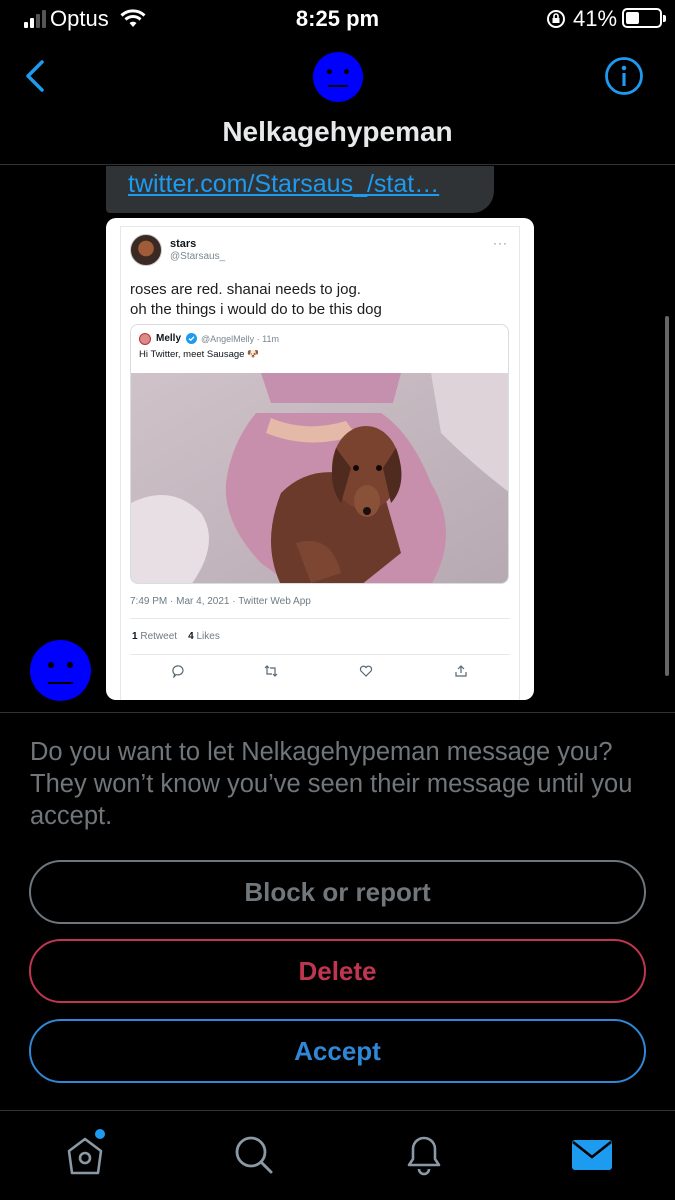 The height and width of the screenshot is (1200, 675). What do you see at coordinates (199, 354) in the screenshot?
I see `quoted-tweet-text: Hi Twitter, meet Sausage 🐶` at bounding box center [199, 354].